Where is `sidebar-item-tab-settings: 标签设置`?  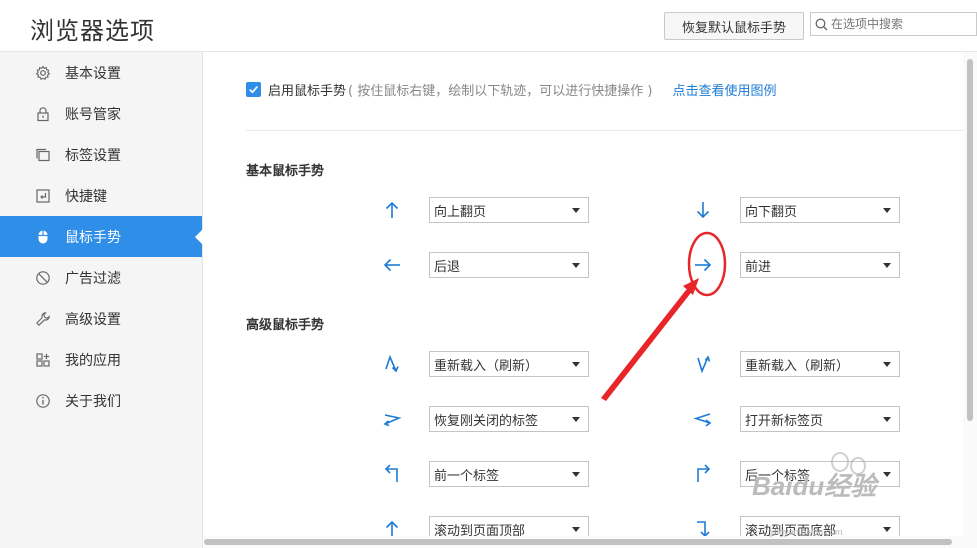 sidebar-item-tab-settings: 标签设置 is located at coordinates (101, 154).